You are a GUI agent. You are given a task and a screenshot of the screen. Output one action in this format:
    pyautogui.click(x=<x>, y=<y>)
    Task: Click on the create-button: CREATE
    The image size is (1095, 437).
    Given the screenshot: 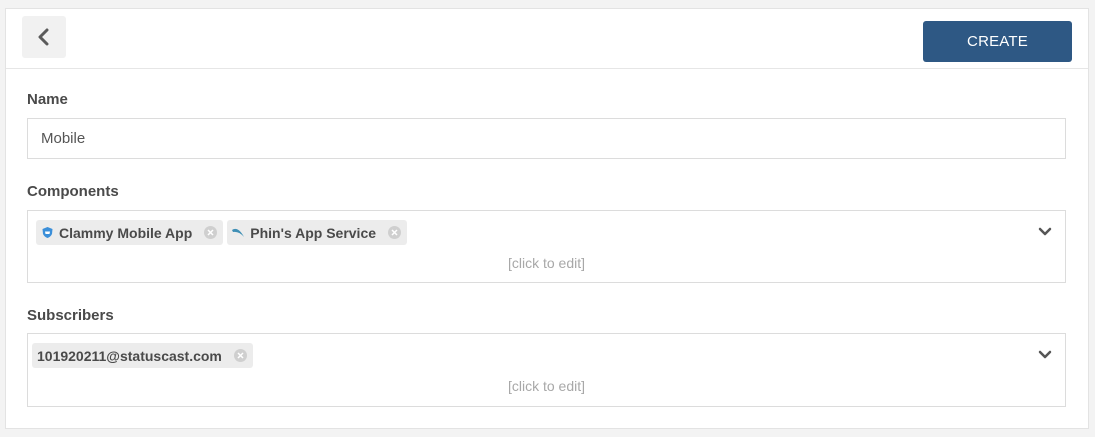 What is the action you would take?
    pyautogui.click(x=997, y=41)
    